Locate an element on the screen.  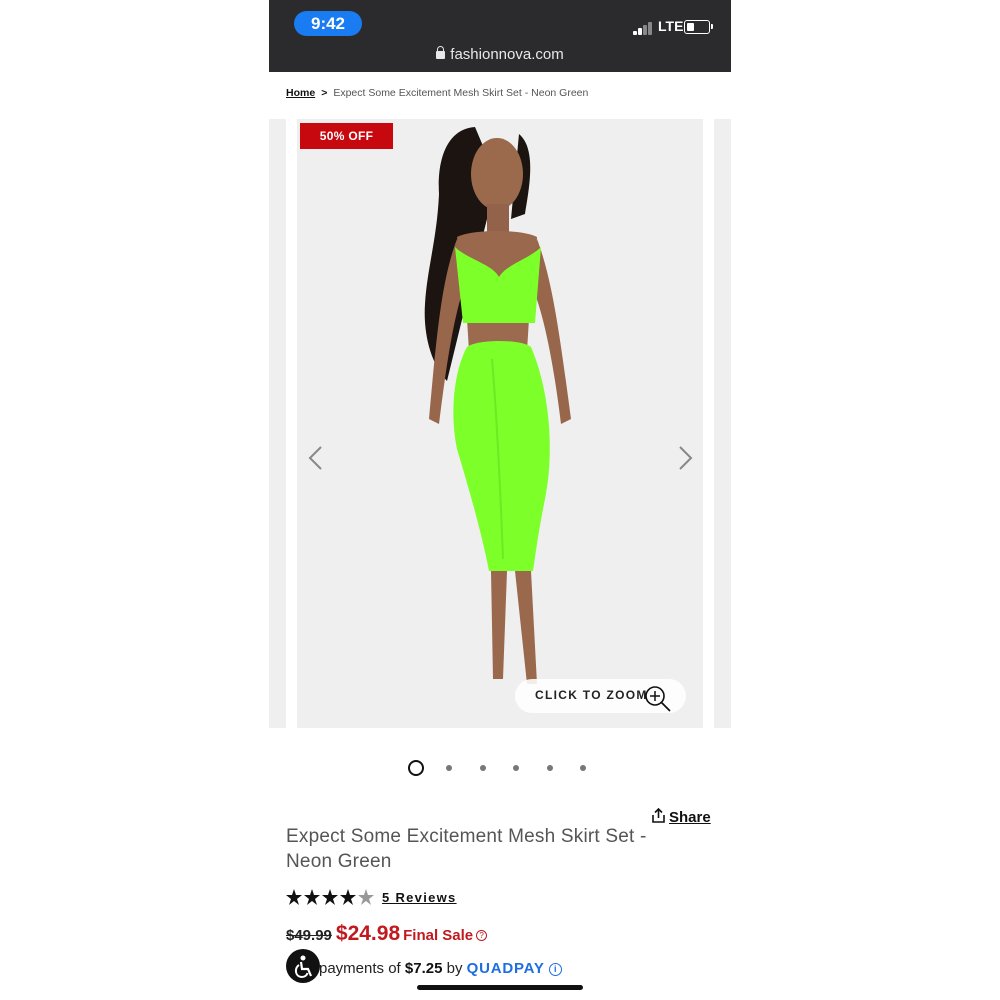
browser-top-bar: 9:42 LTE fashionnova.com is located at coordinates (500, 36).